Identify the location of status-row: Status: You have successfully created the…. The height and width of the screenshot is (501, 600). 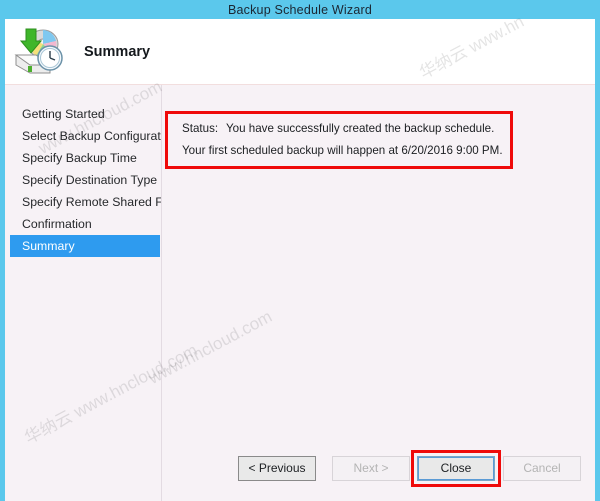
(346, 128).